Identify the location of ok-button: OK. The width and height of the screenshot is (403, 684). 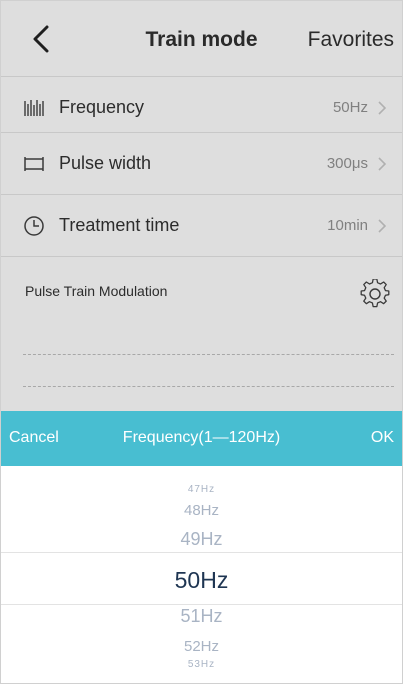
(382, 438).